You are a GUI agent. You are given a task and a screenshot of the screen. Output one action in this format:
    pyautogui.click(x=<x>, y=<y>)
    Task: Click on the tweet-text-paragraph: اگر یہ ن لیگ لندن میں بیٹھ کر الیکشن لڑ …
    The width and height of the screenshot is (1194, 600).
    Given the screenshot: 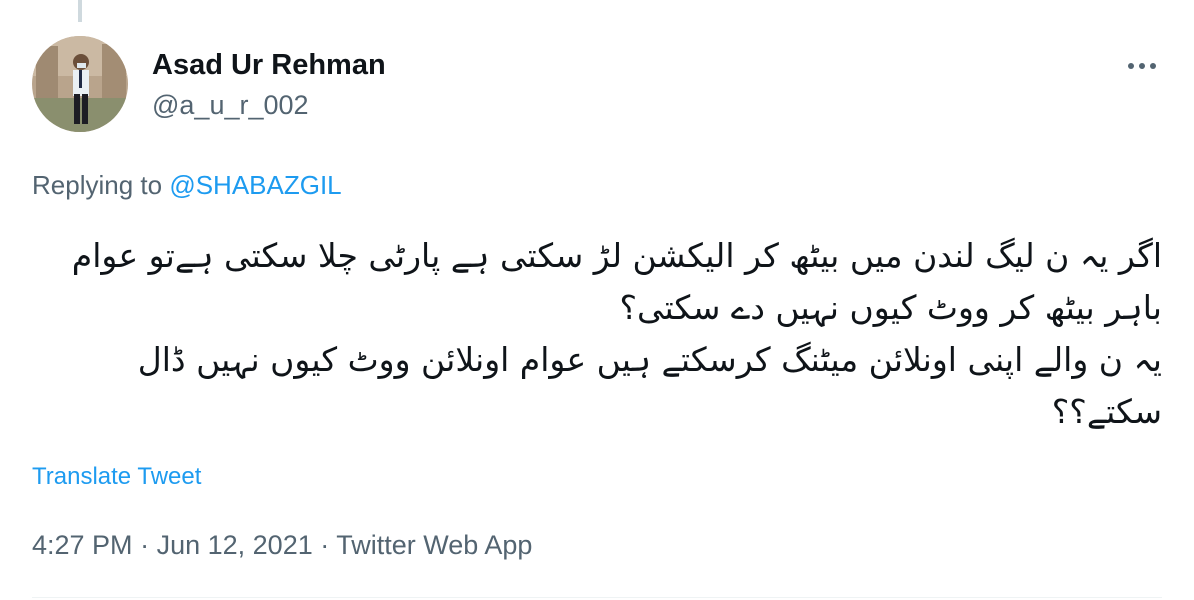 What is the action you would take?
    pyautogui.click(x=616, y=281)
    